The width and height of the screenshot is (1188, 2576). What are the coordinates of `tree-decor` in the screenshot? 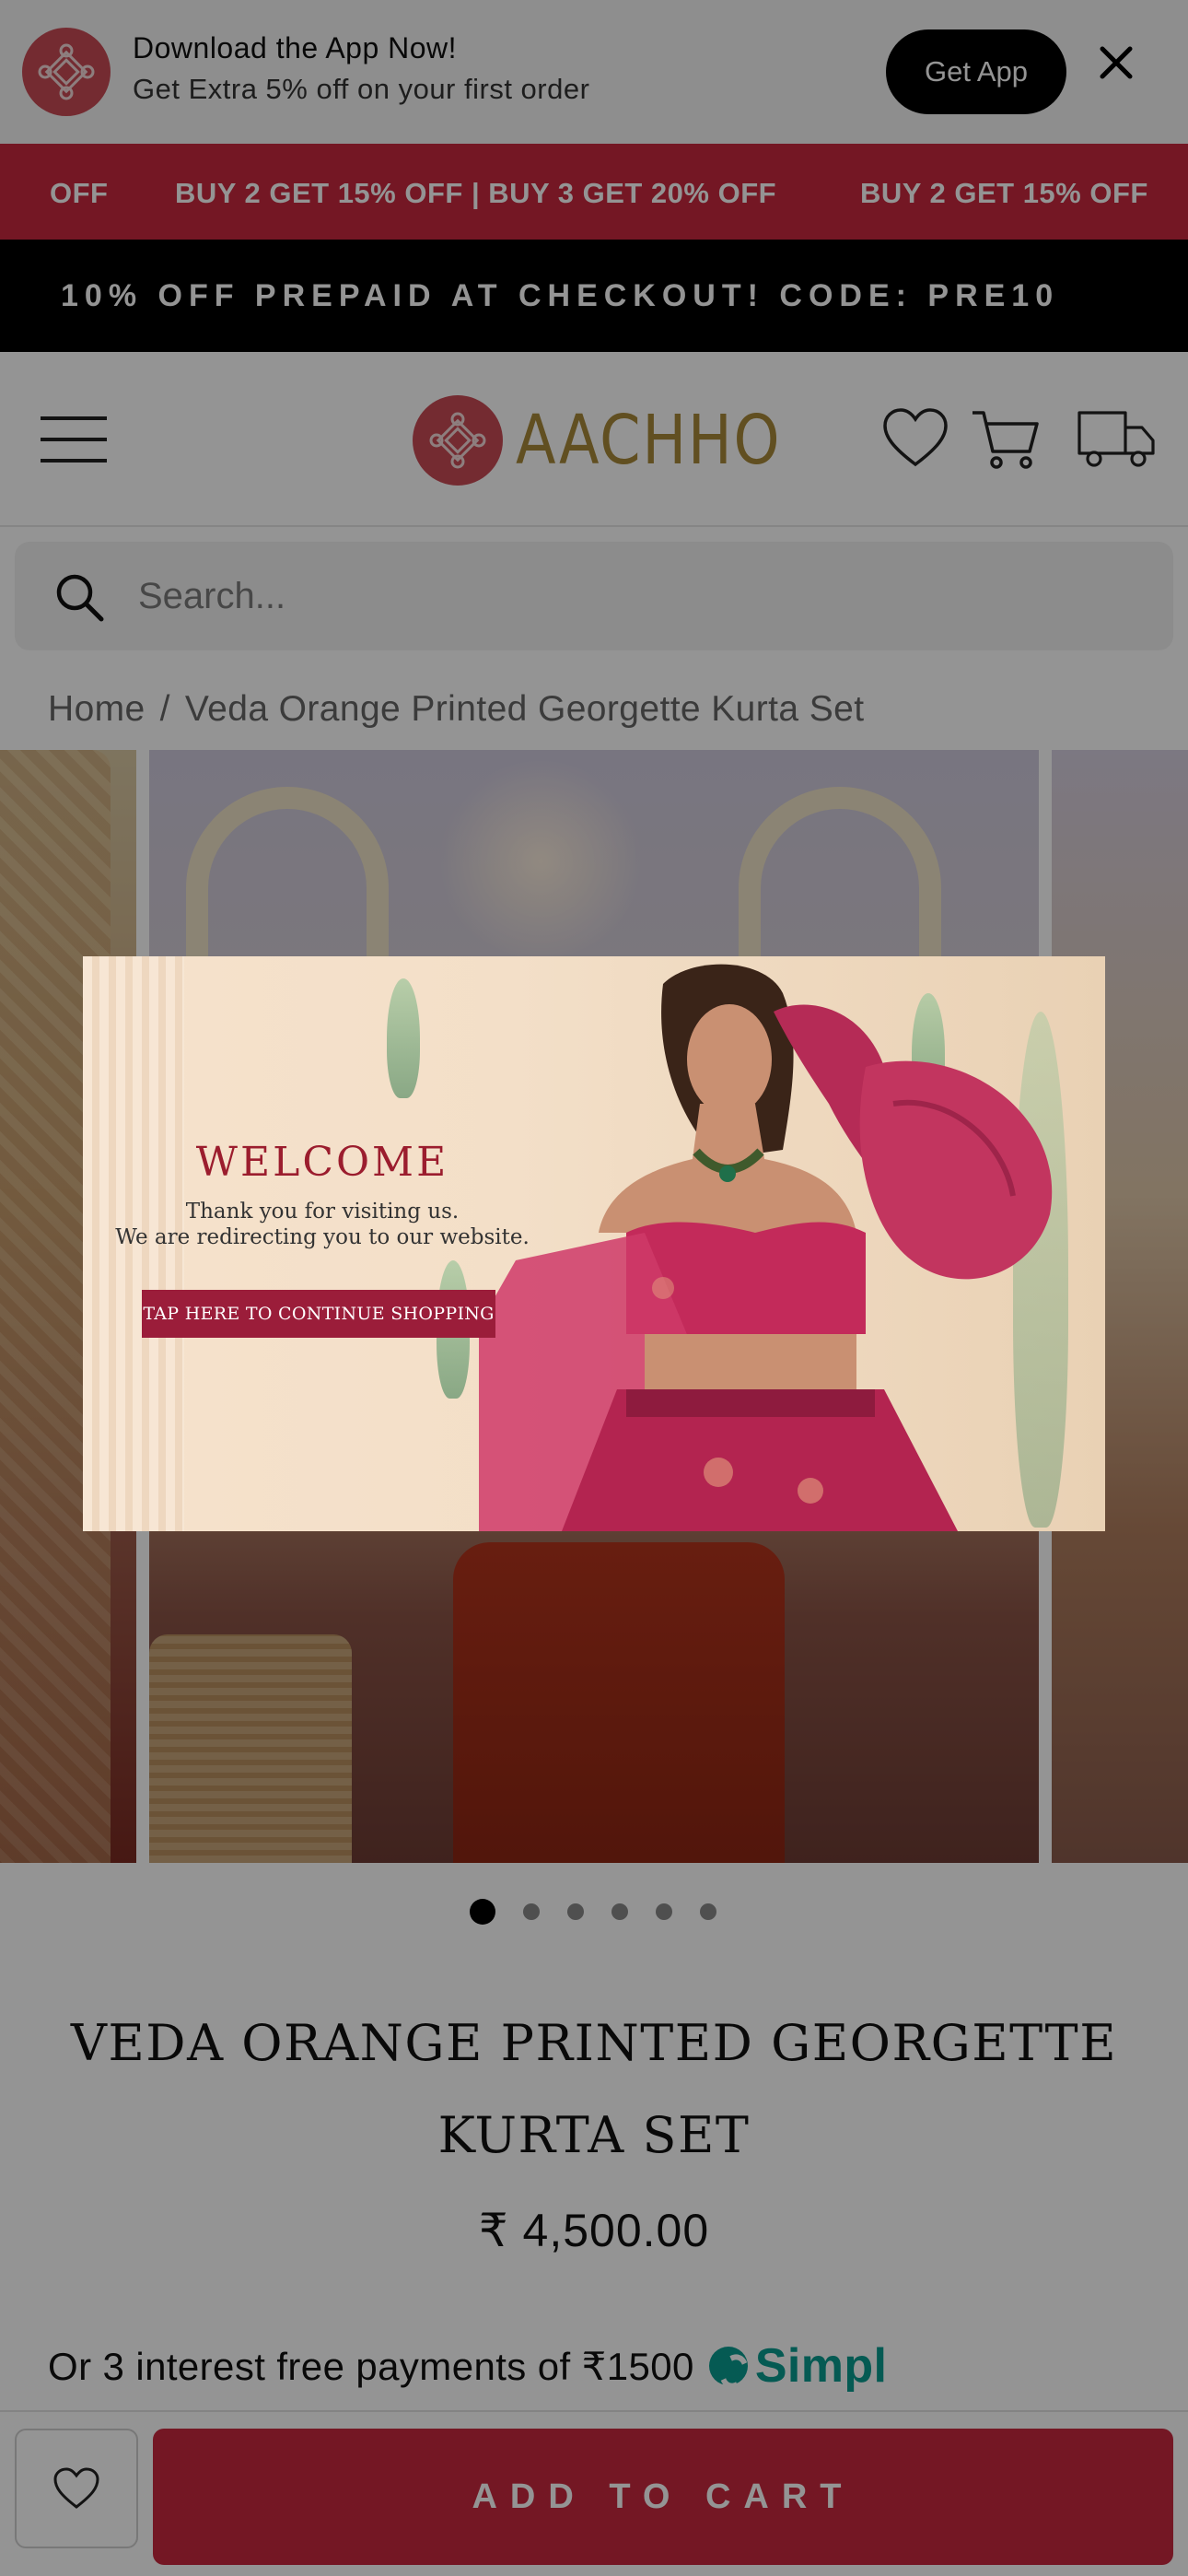 It's located at (403, 1038).